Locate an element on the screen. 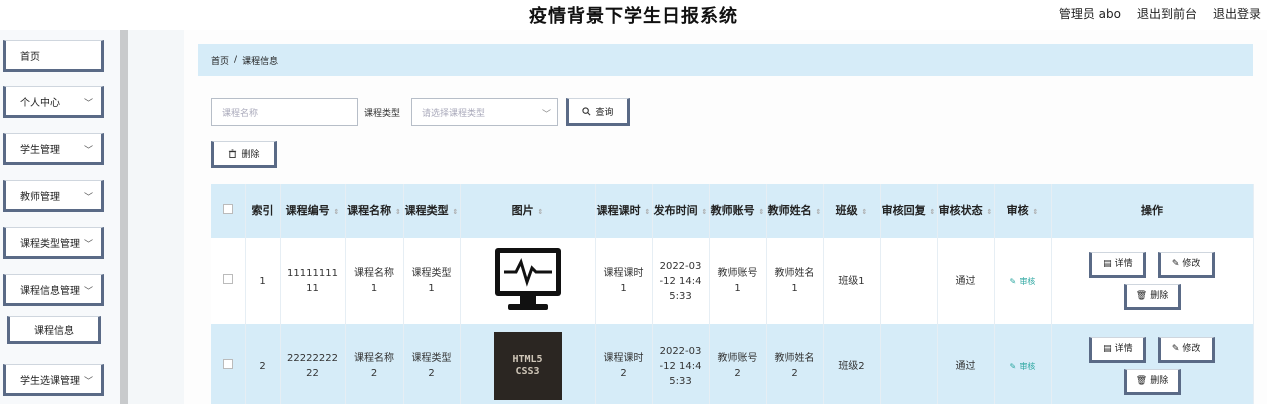 The width and height of the screenshot is (1267, 404). cell-status: 通过 is located at coordinates (966, 364).